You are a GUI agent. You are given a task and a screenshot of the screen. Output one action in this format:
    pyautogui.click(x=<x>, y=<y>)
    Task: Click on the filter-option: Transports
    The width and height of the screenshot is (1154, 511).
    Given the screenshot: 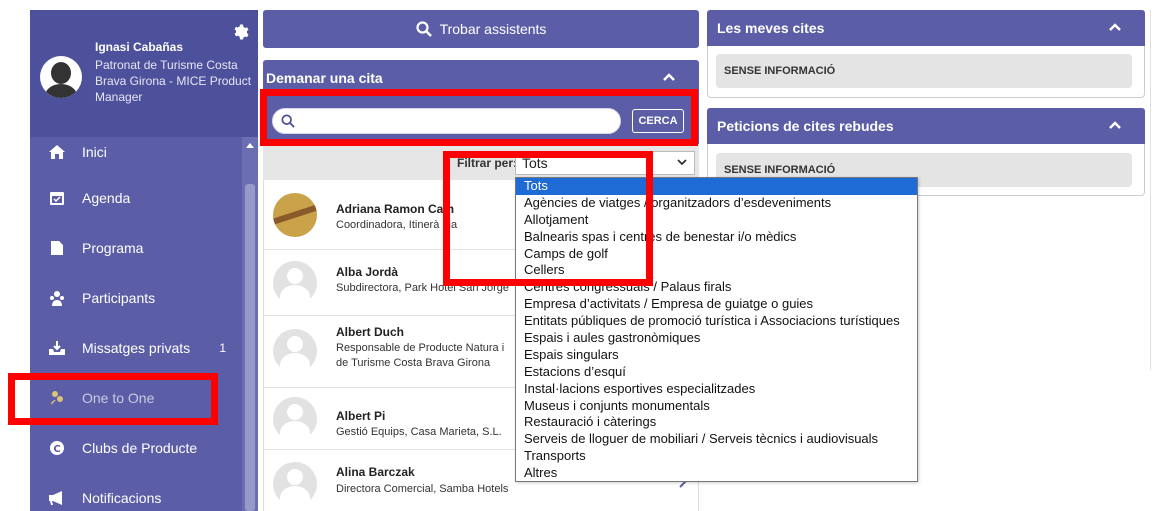 What is the action you would take?
    pyautogui.click(x=716, y=456)
    